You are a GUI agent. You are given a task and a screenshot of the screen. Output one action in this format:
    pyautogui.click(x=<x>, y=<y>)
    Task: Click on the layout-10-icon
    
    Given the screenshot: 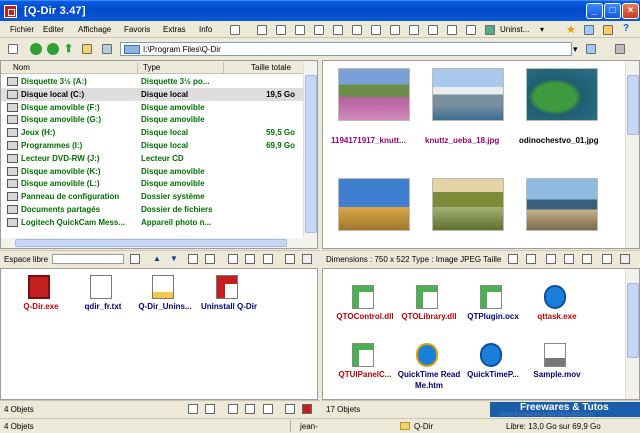 What is the action you would take?
    pyautogui.click(x=433, y=30)
    